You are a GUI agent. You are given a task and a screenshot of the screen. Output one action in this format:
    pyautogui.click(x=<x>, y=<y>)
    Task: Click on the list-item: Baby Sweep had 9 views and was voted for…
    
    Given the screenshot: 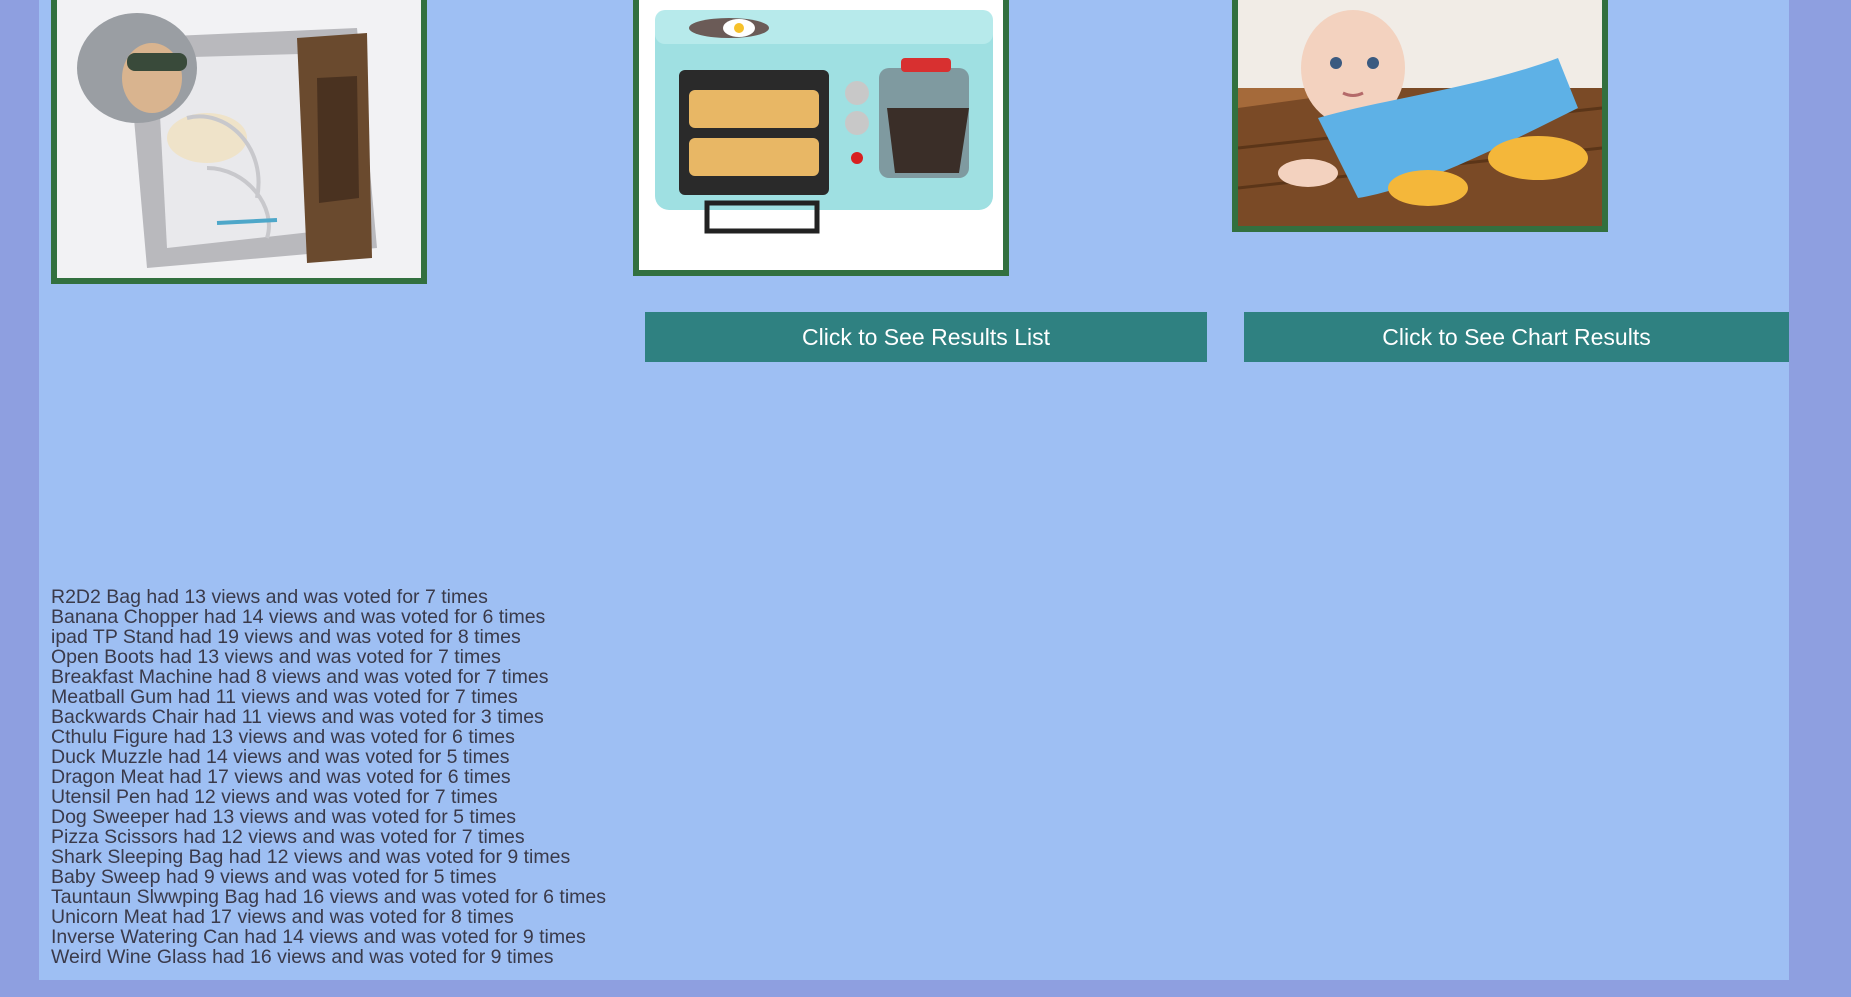 What is the action you would take?
    pyautogui.click(x=274, y=877)
    